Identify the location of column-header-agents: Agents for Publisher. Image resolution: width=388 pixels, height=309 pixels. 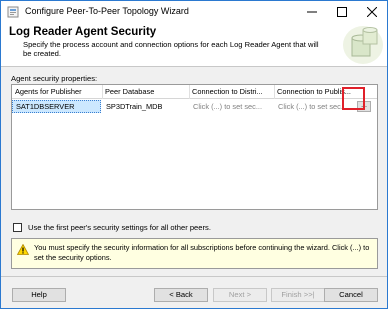
(58, 91).